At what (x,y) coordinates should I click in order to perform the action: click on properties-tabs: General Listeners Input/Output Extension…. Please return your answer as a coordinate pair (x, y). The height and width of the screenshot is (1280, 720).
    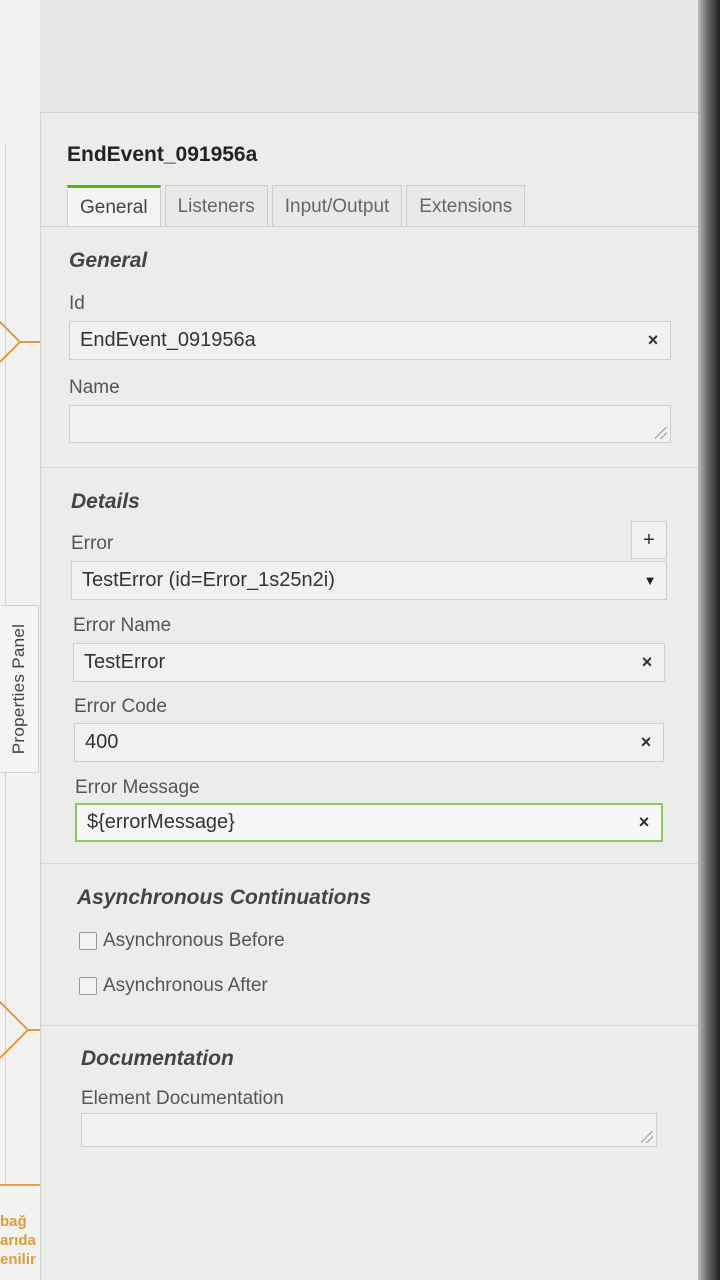
    Looking at the image, I should click on (296, 206).